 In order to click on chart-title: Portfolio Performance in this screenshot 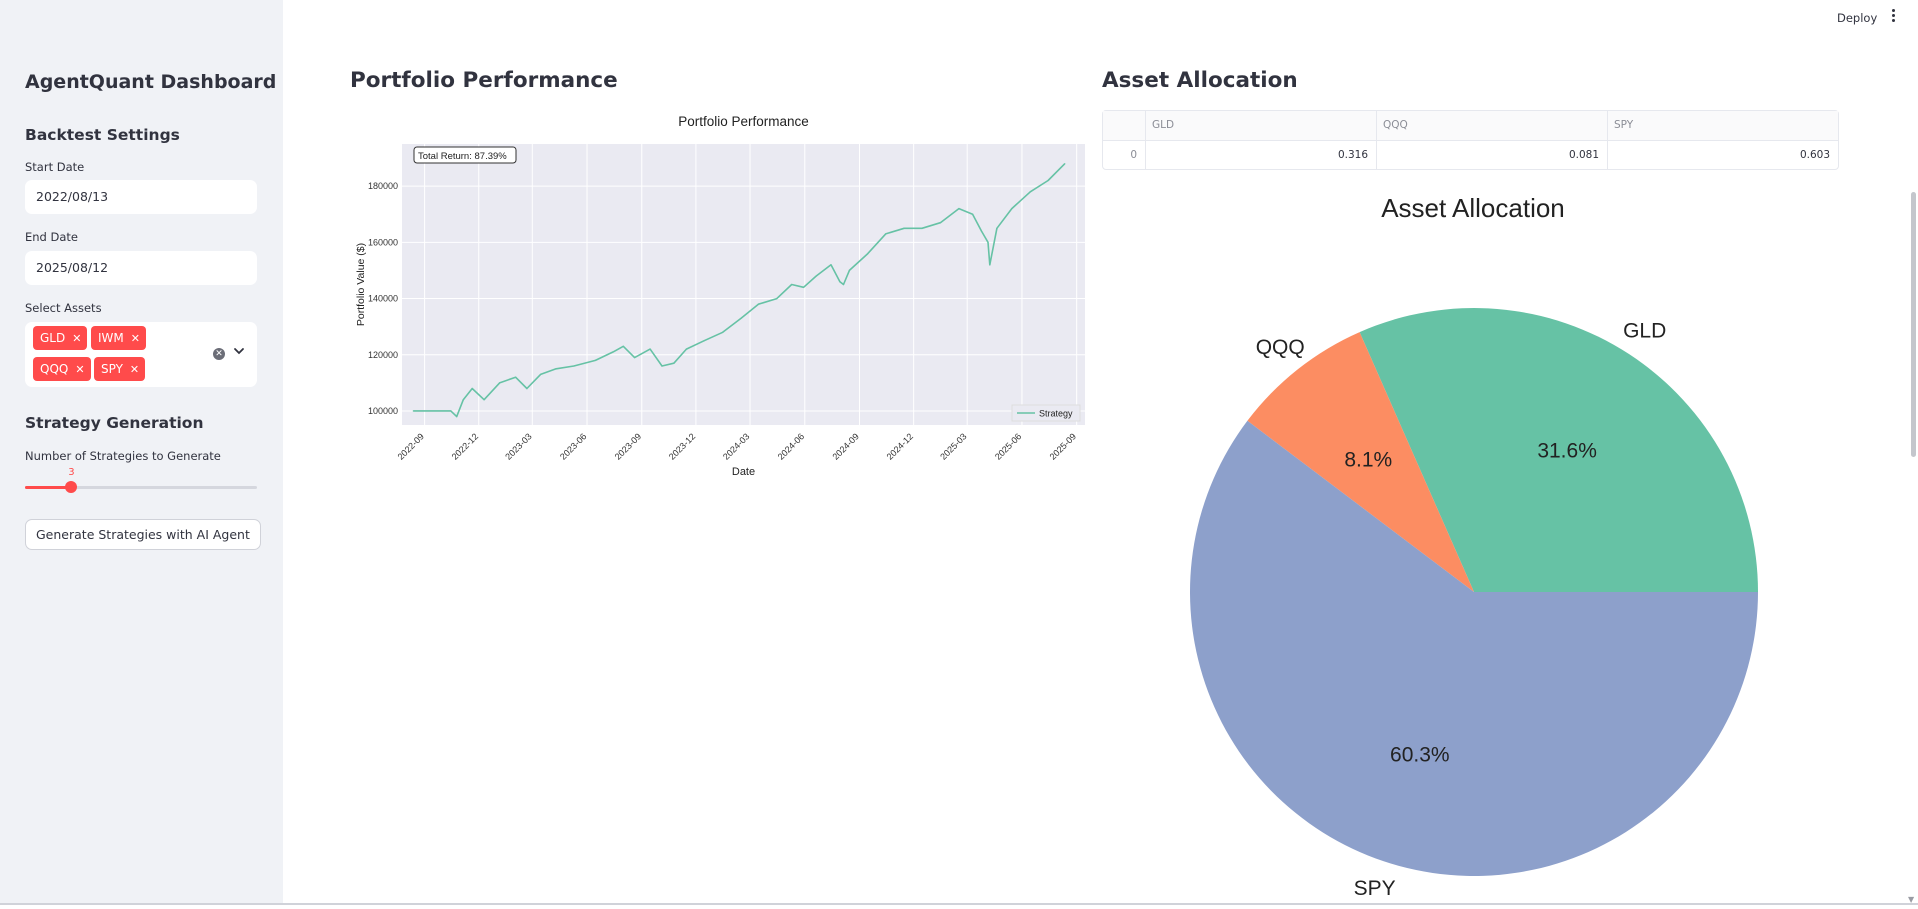, I will do `click(743, 121)`.